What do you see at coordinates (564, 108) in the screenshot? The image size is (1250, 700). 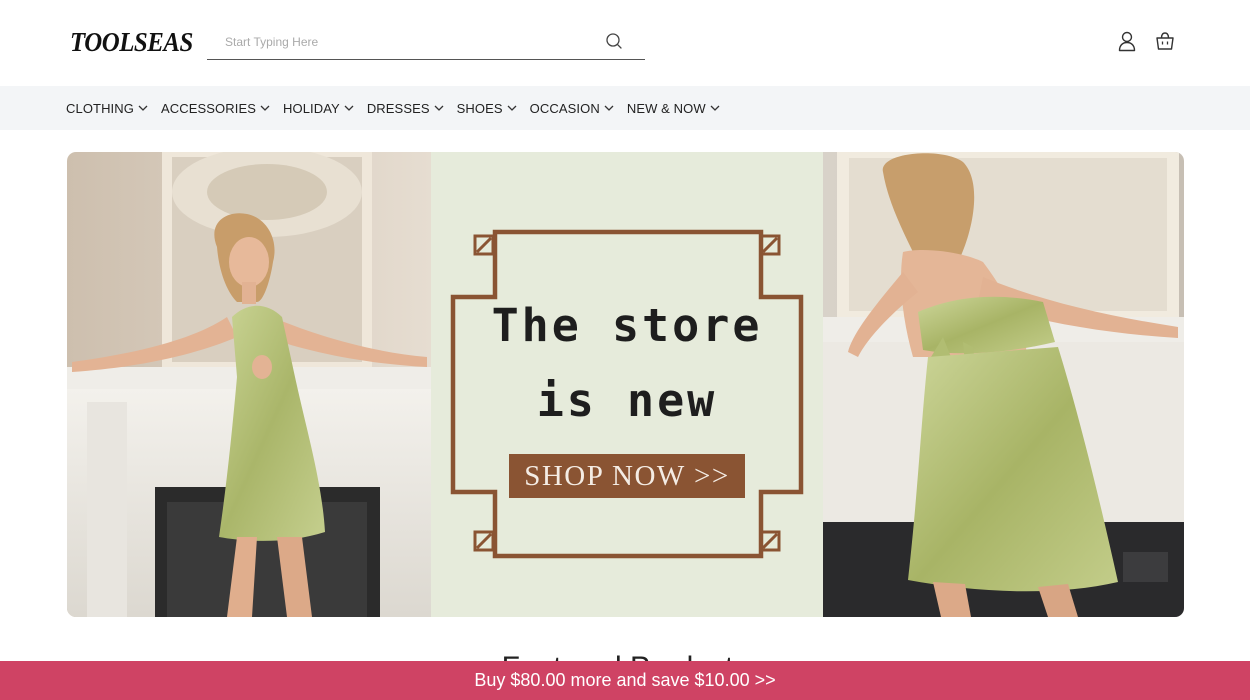 I see `nav-item-label: OCCASION` at bounding box center [564, 108].